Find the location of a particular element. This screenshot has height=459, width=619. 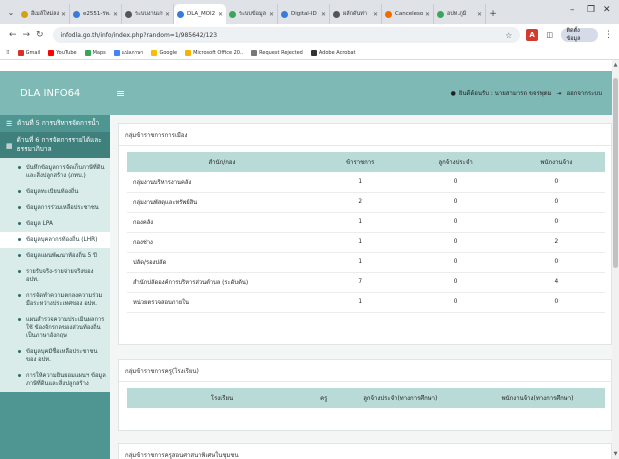

browser-tab: Canceleso ✕ is located at coordinates (408, 14).